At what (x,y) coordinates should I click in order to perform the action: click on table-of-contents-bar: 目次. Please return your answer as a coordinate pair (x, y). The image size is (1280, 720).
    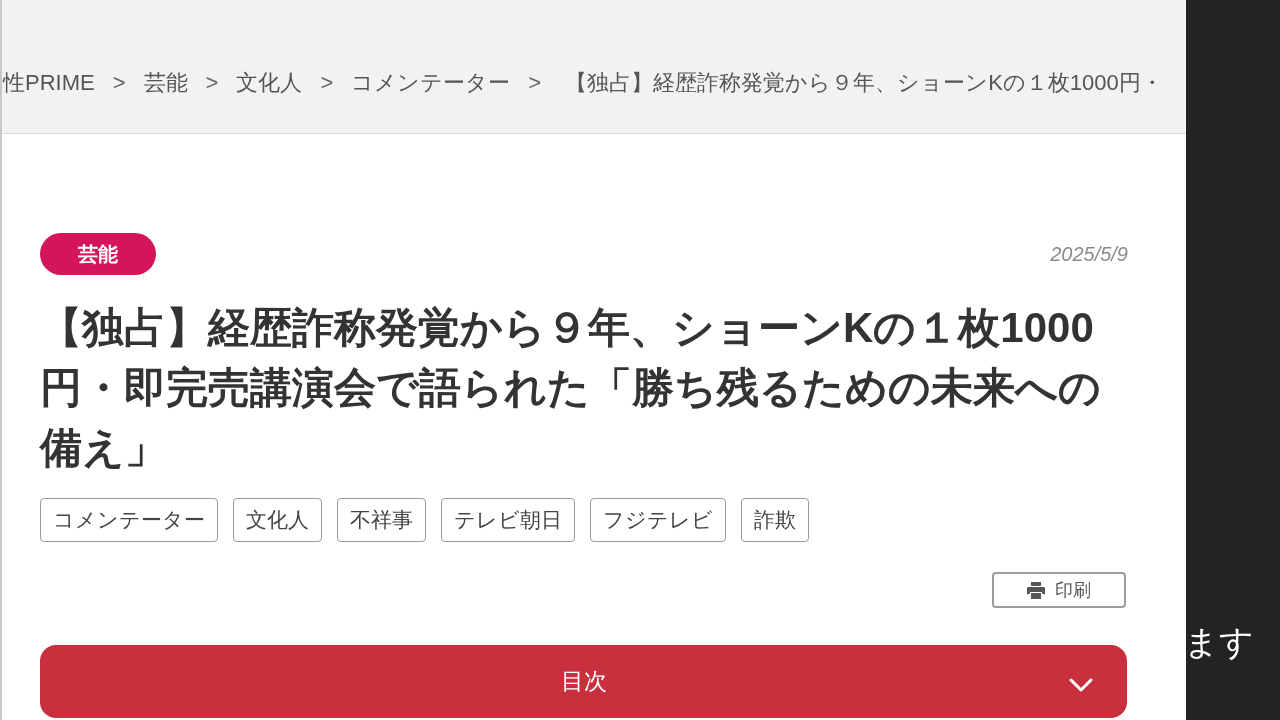
    Looking at the image, I should click on (583, 681).